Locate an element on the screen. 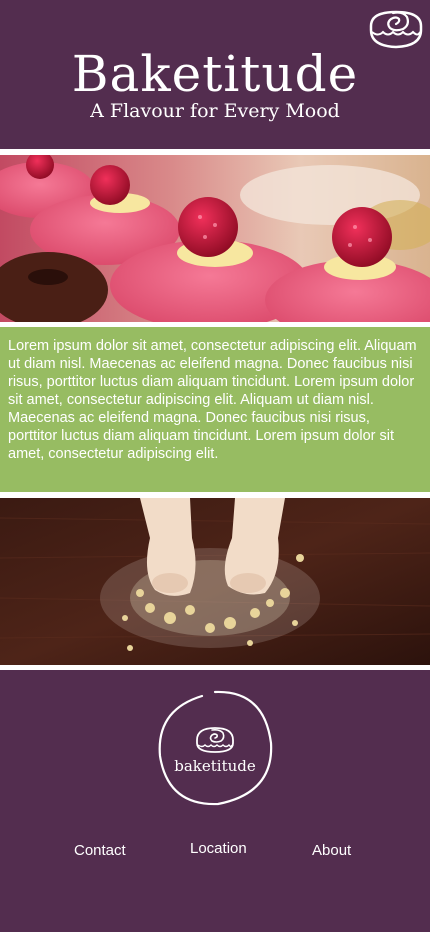 The image size is (430, 932). footer-logo is located at coordinates (215, 748).